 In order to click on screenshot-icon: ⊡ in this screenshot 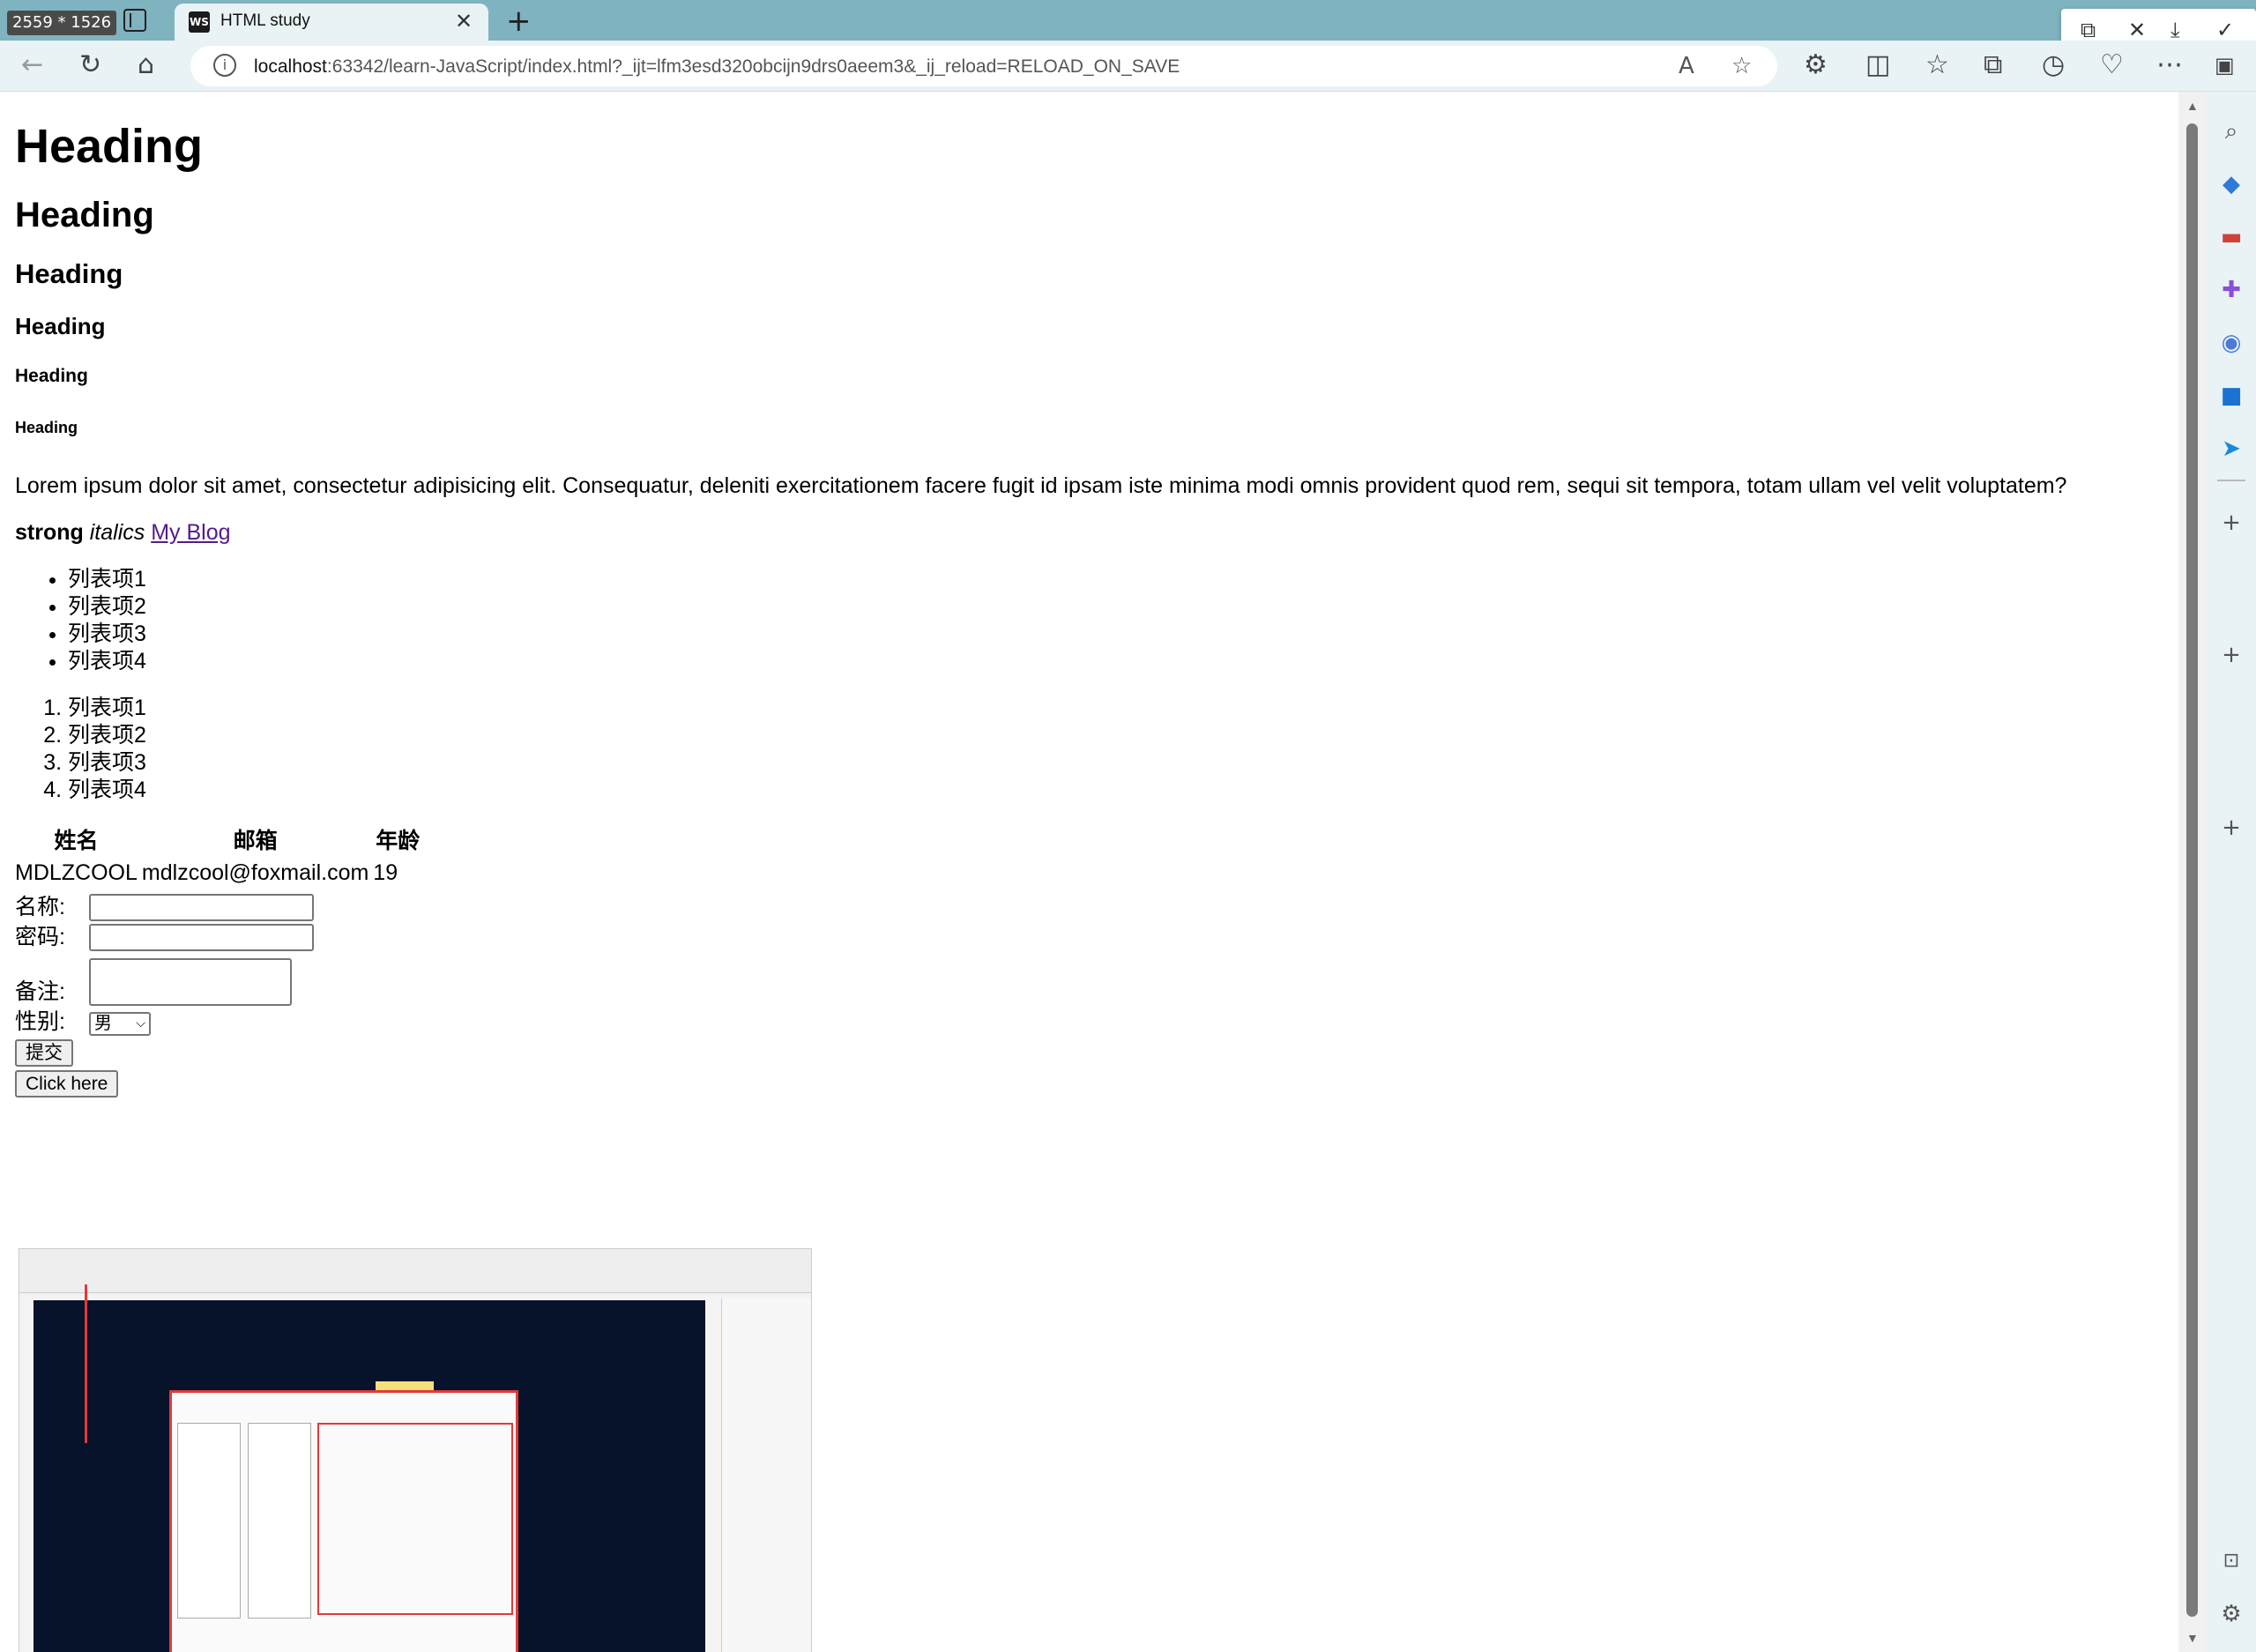, I will do `click(2231, 1561)`.